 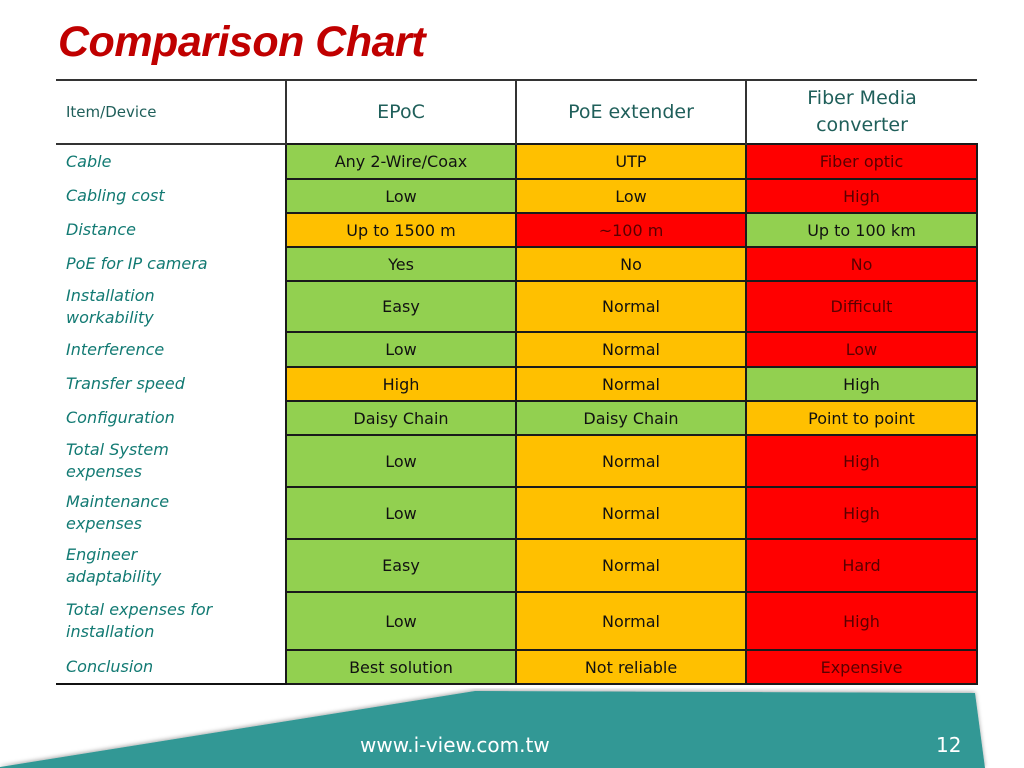 What do you see at coordinates (861, 306) in the screenshot?
I see `cell-fiber-media-converter: Difficult` at bounding box center [861, 306].